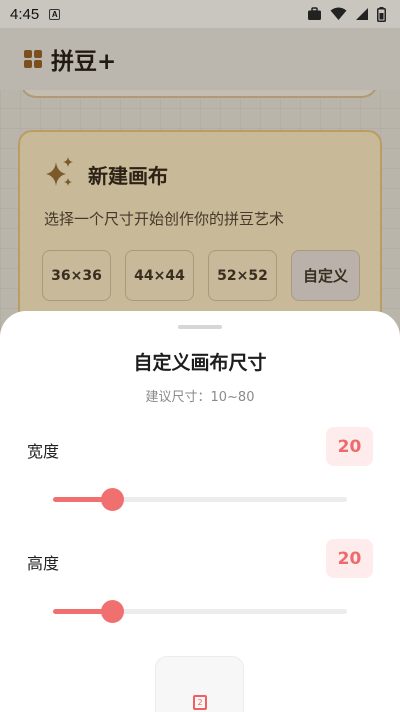  Describe the element at coordinates (200, 59) in the screenshot. I see `app-header: 拼豆+` at that location.